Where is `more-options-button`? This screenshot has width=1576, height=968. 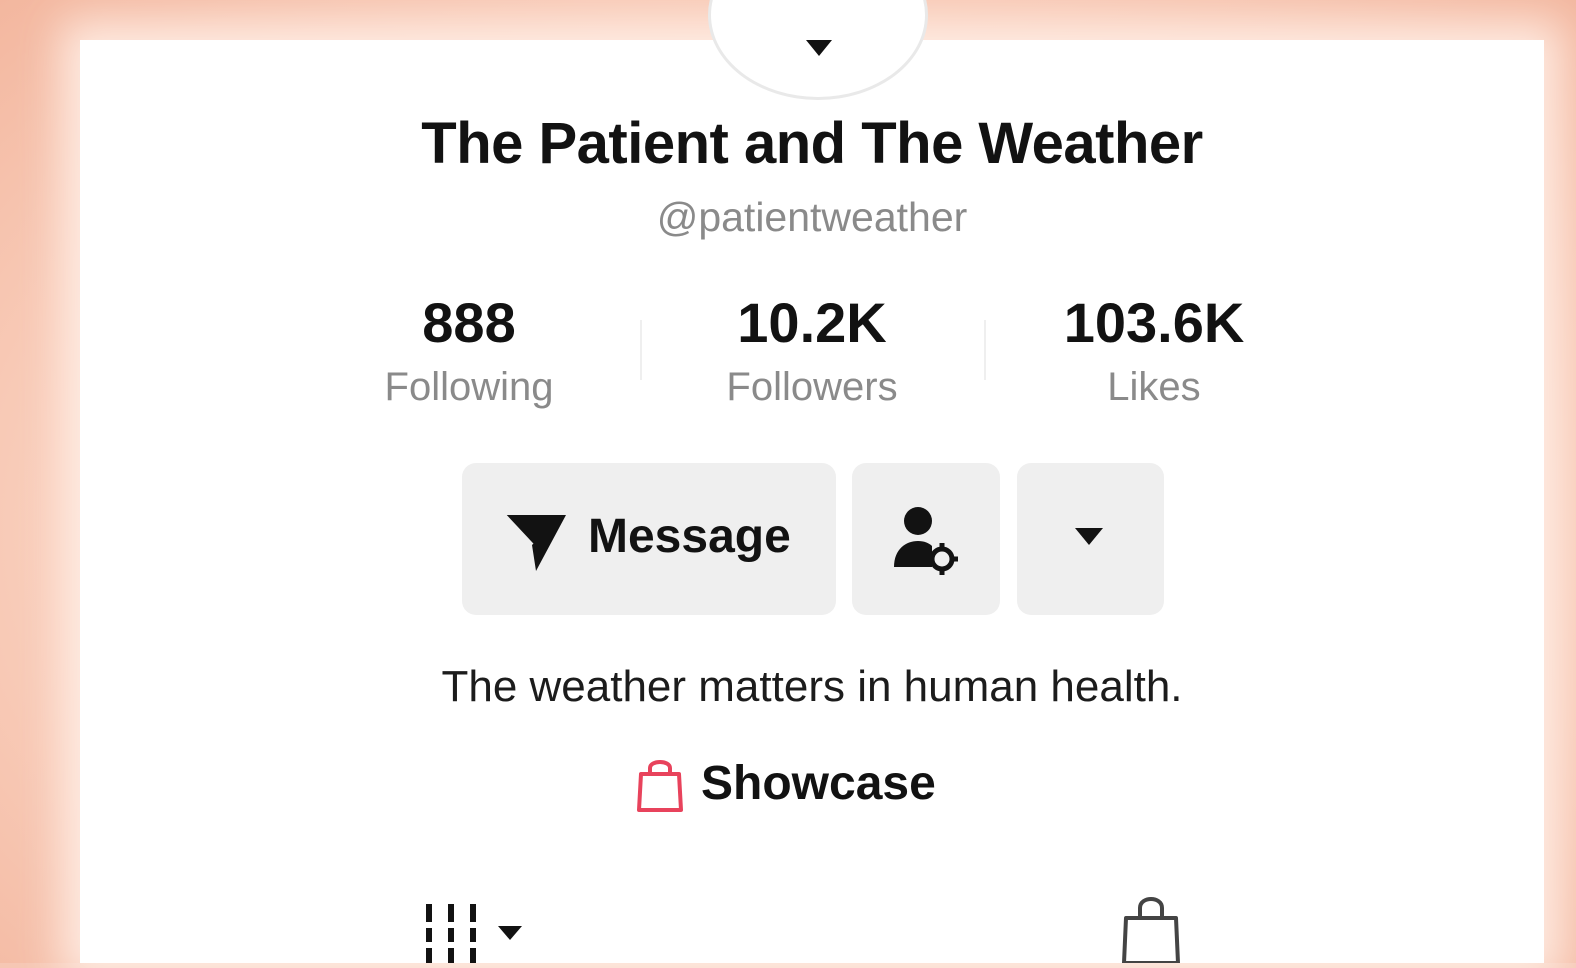 more-options-button is located at coordinates (1090, 539).